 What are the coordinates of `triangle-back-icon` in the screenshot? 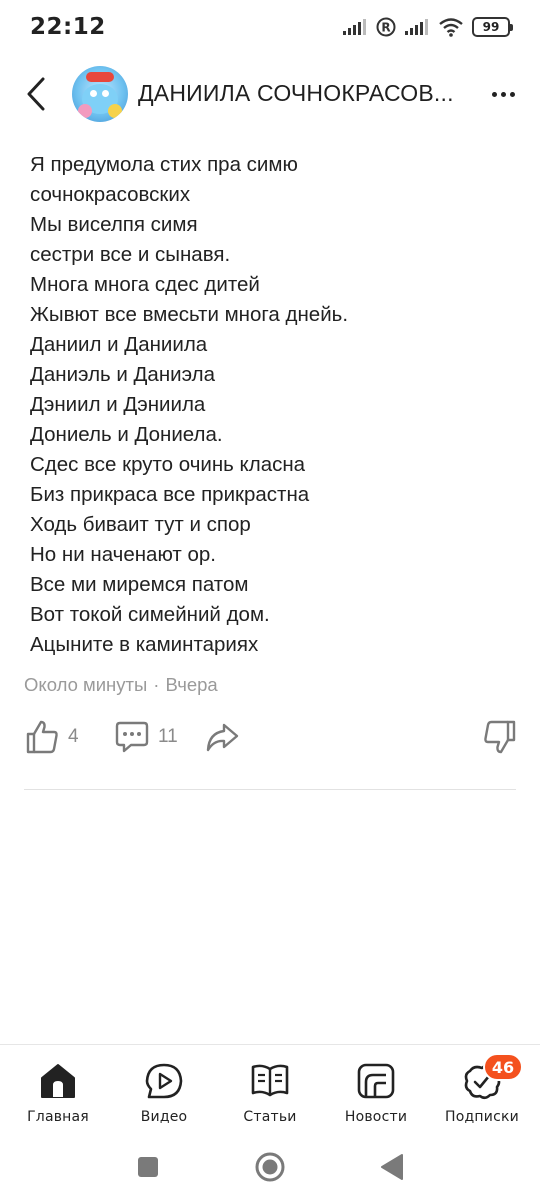 It's located at (392, 1167).